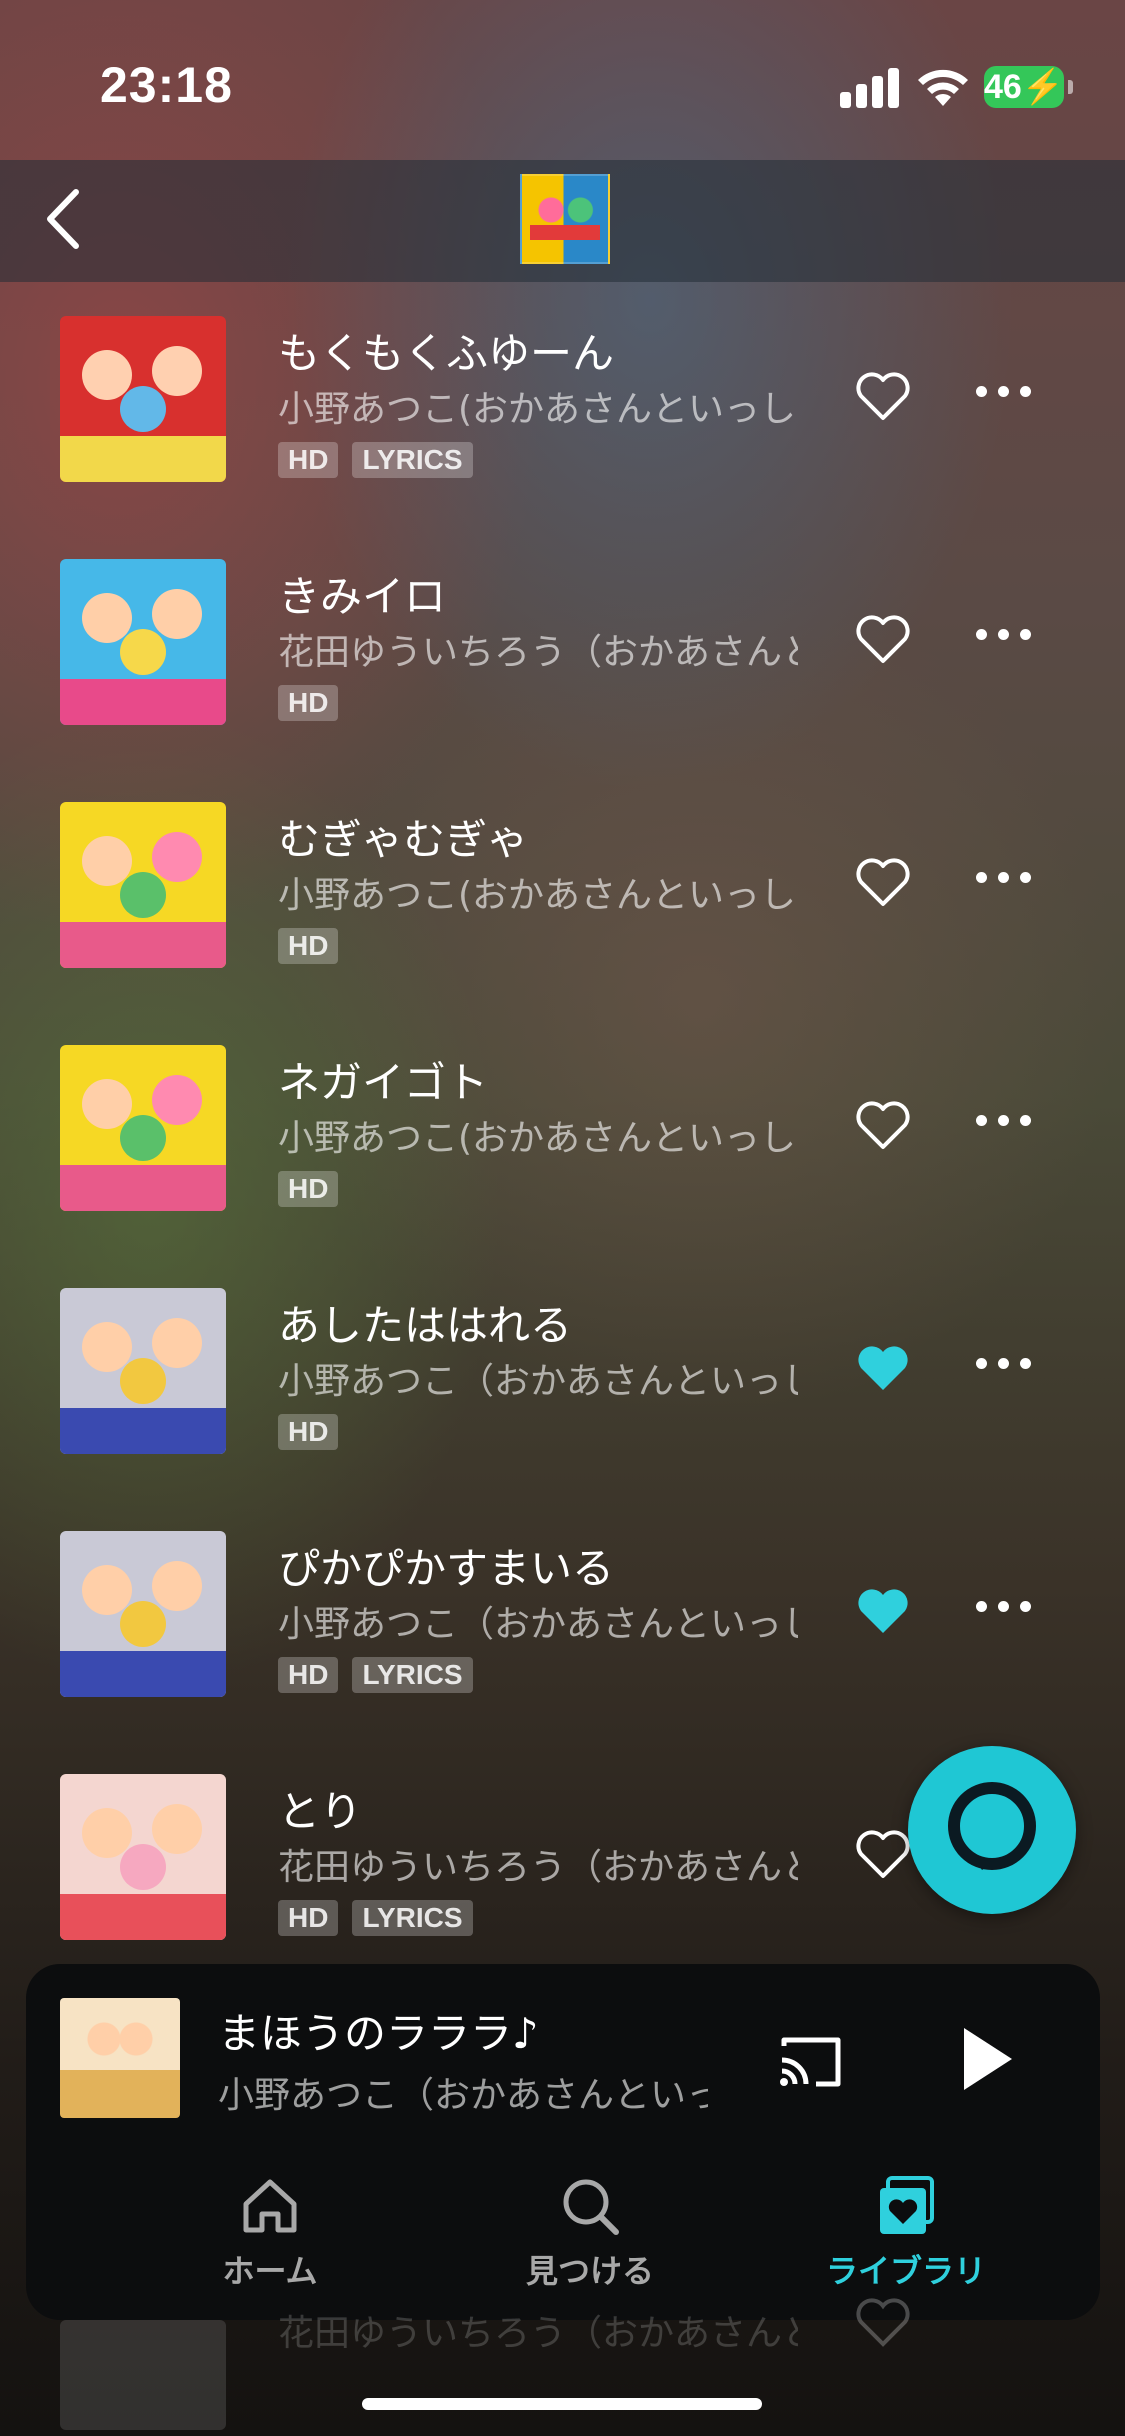  I want to click on track-row: きみイロ花田ゆういちろう（おかあさんといっしょ）… HD, so click(562, 633).